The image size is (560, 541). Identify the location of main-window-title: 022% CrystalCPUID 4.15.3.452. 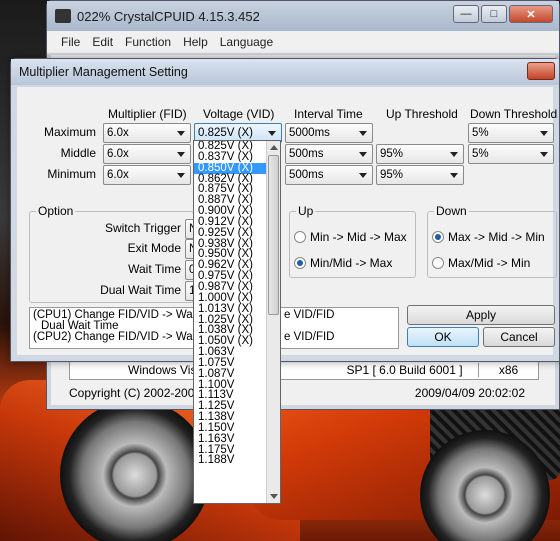
(168, 16).